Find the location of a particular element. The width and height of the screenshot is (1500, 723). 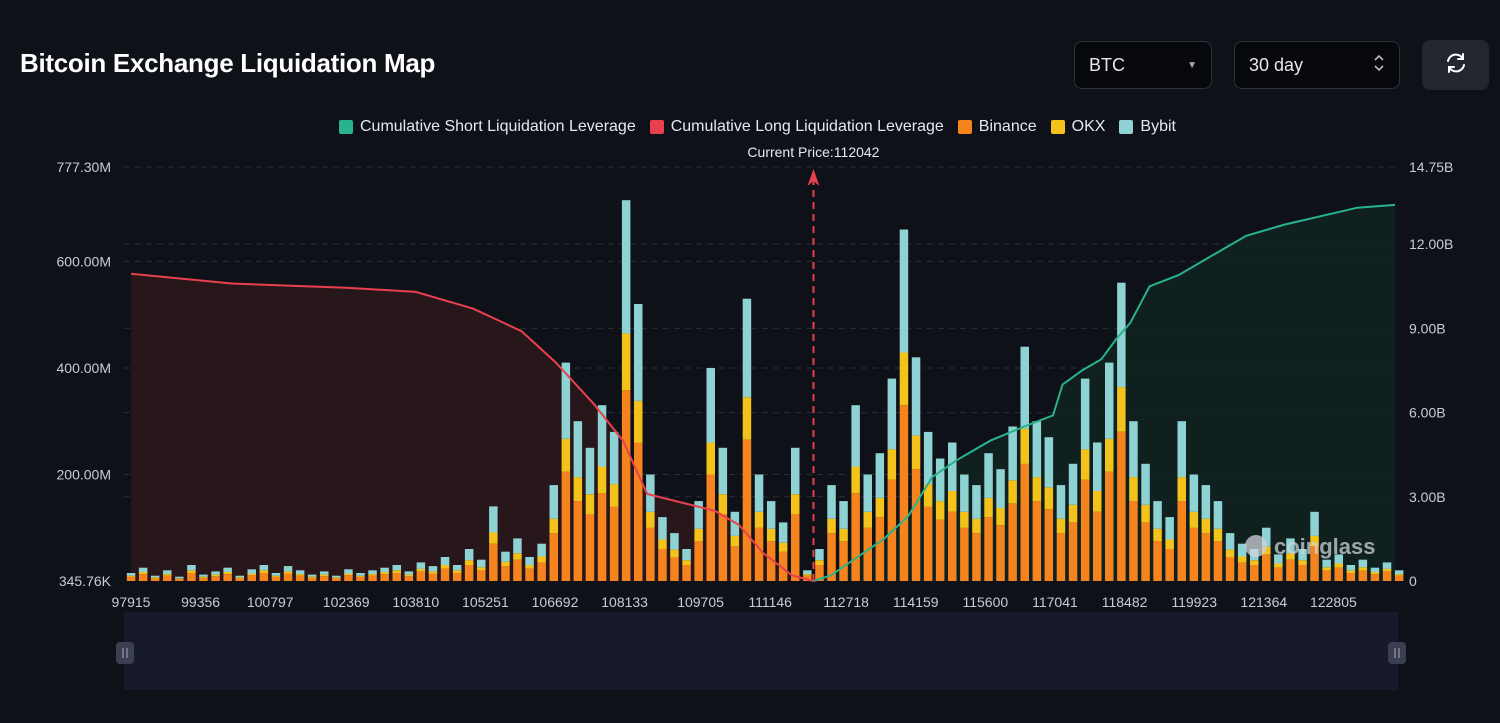

x-tick-label: 99356 is located at coordinates (200, 602).